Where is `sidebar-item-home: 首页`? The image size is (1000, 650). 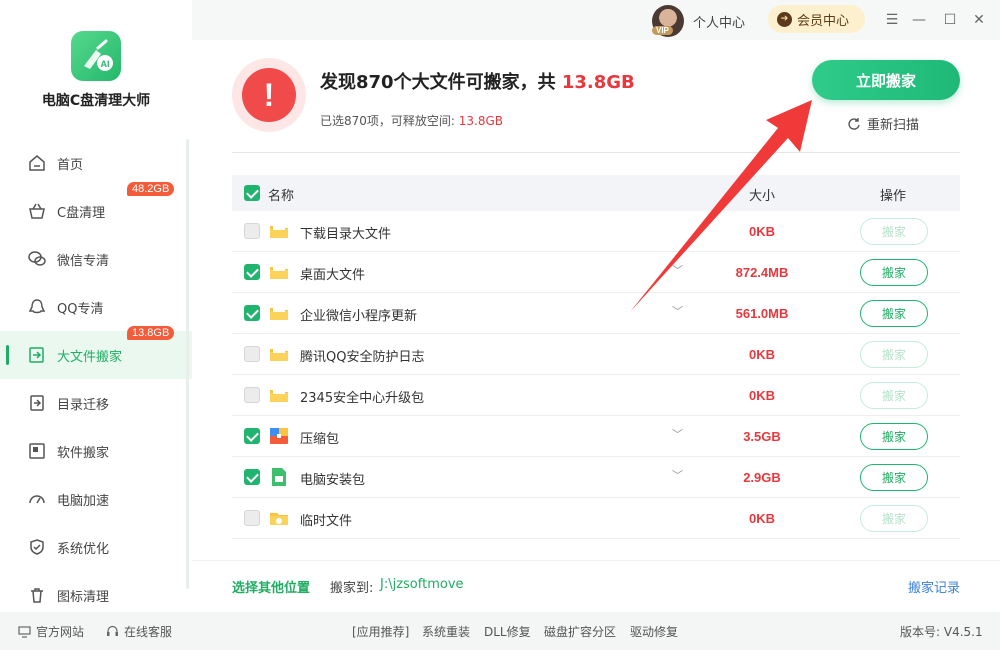
sidebar-item-home: 首页 is located at coordinates (96, 163).